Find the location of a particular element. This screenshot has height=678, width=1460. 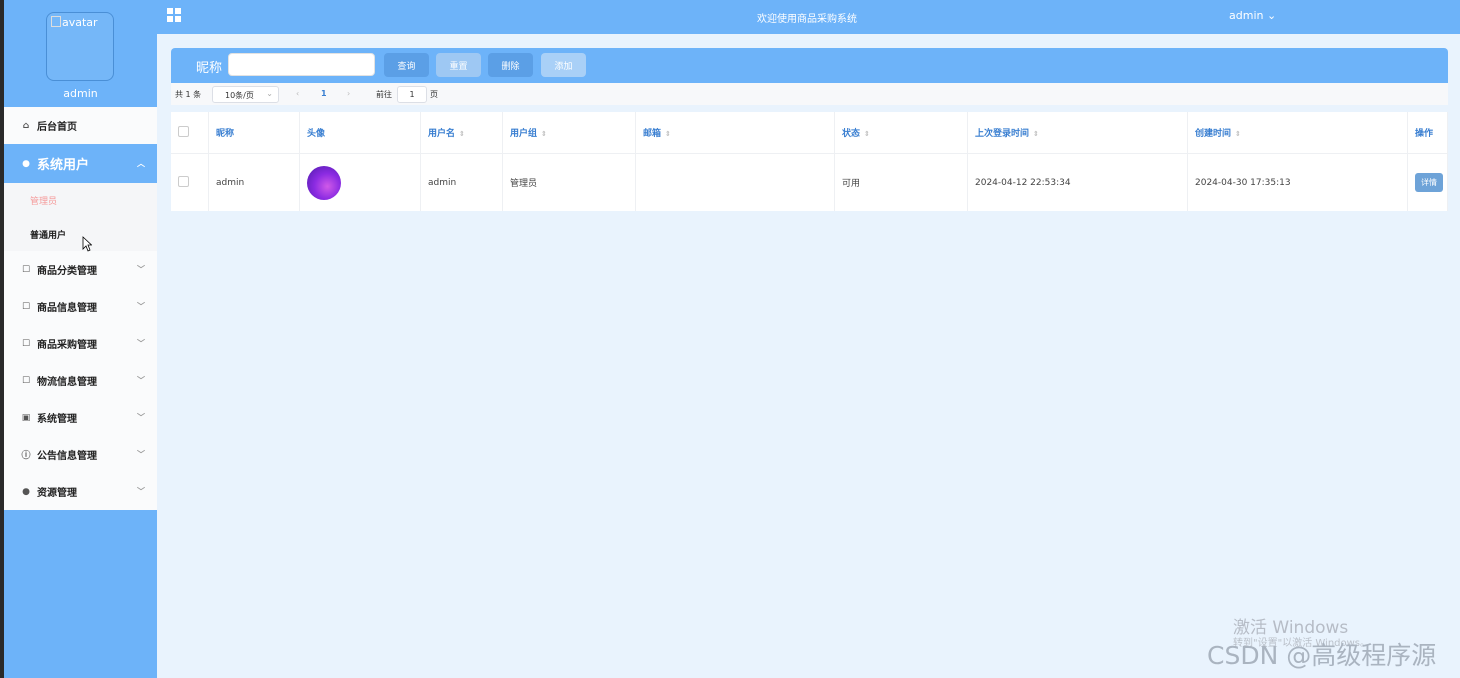

col-label: 邮箱 is located at coordinates (652, 134).